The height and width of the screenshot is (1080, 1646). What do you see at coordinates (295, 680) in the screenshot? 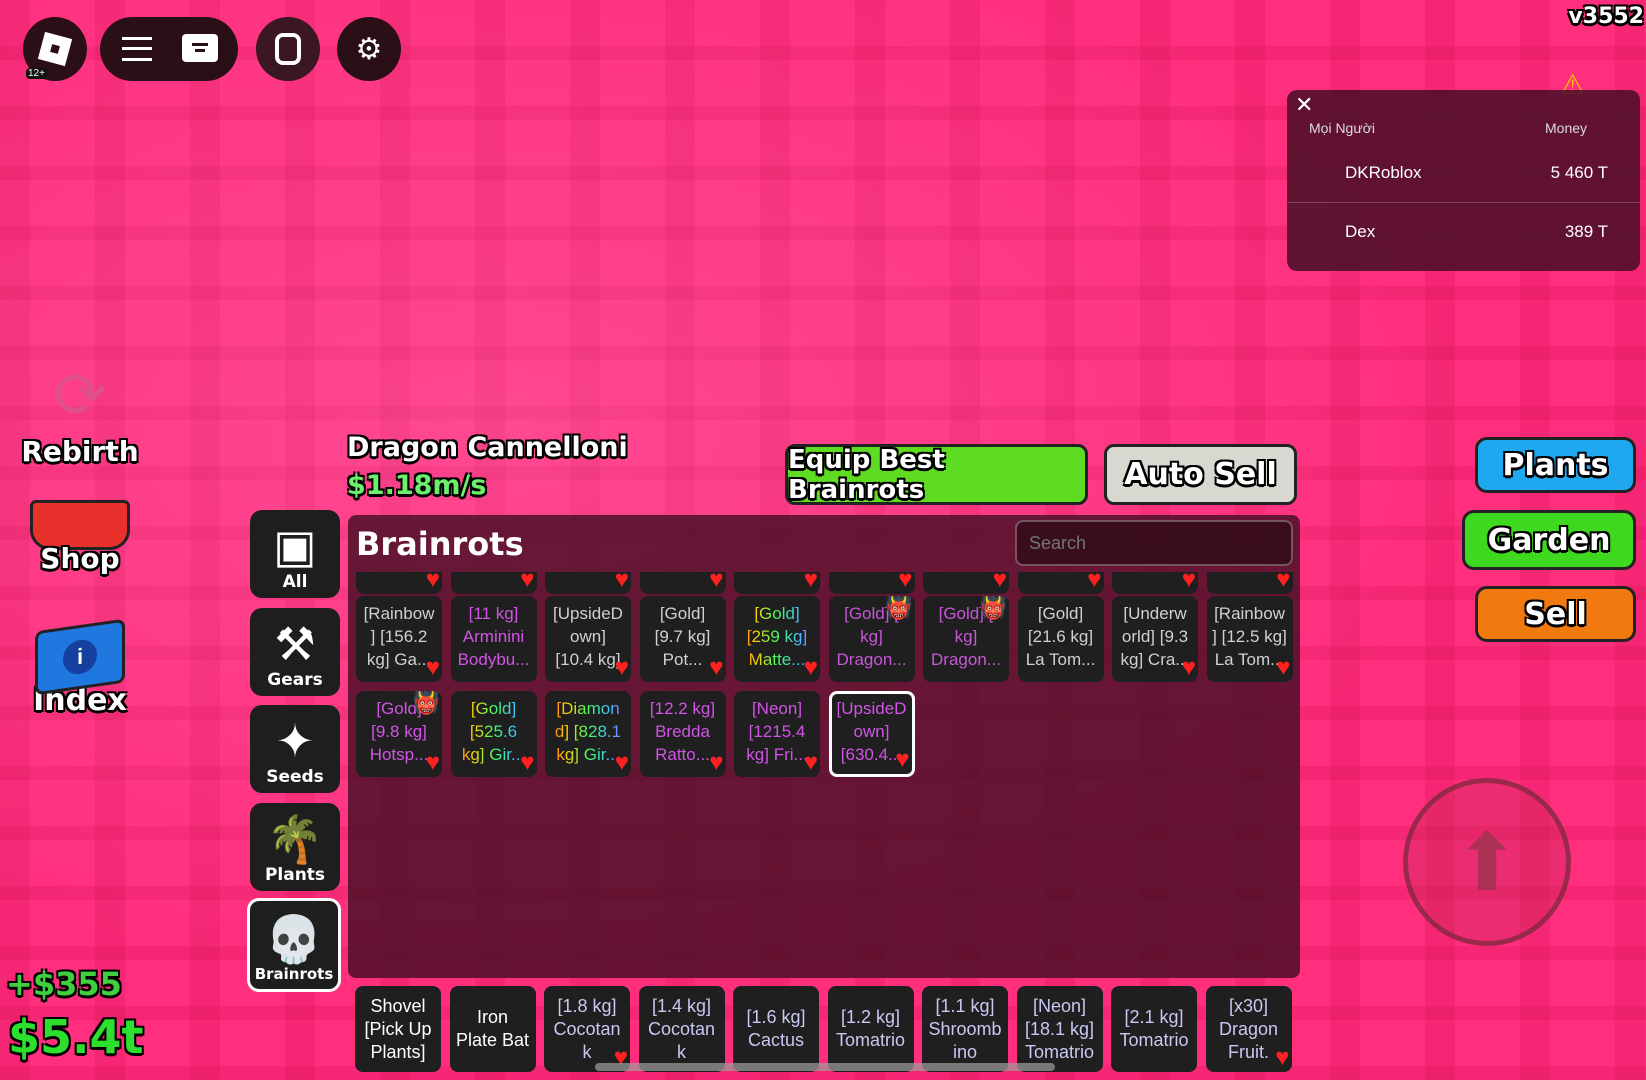
I see `tab-label: Gears` at bounding box center [295, 680].